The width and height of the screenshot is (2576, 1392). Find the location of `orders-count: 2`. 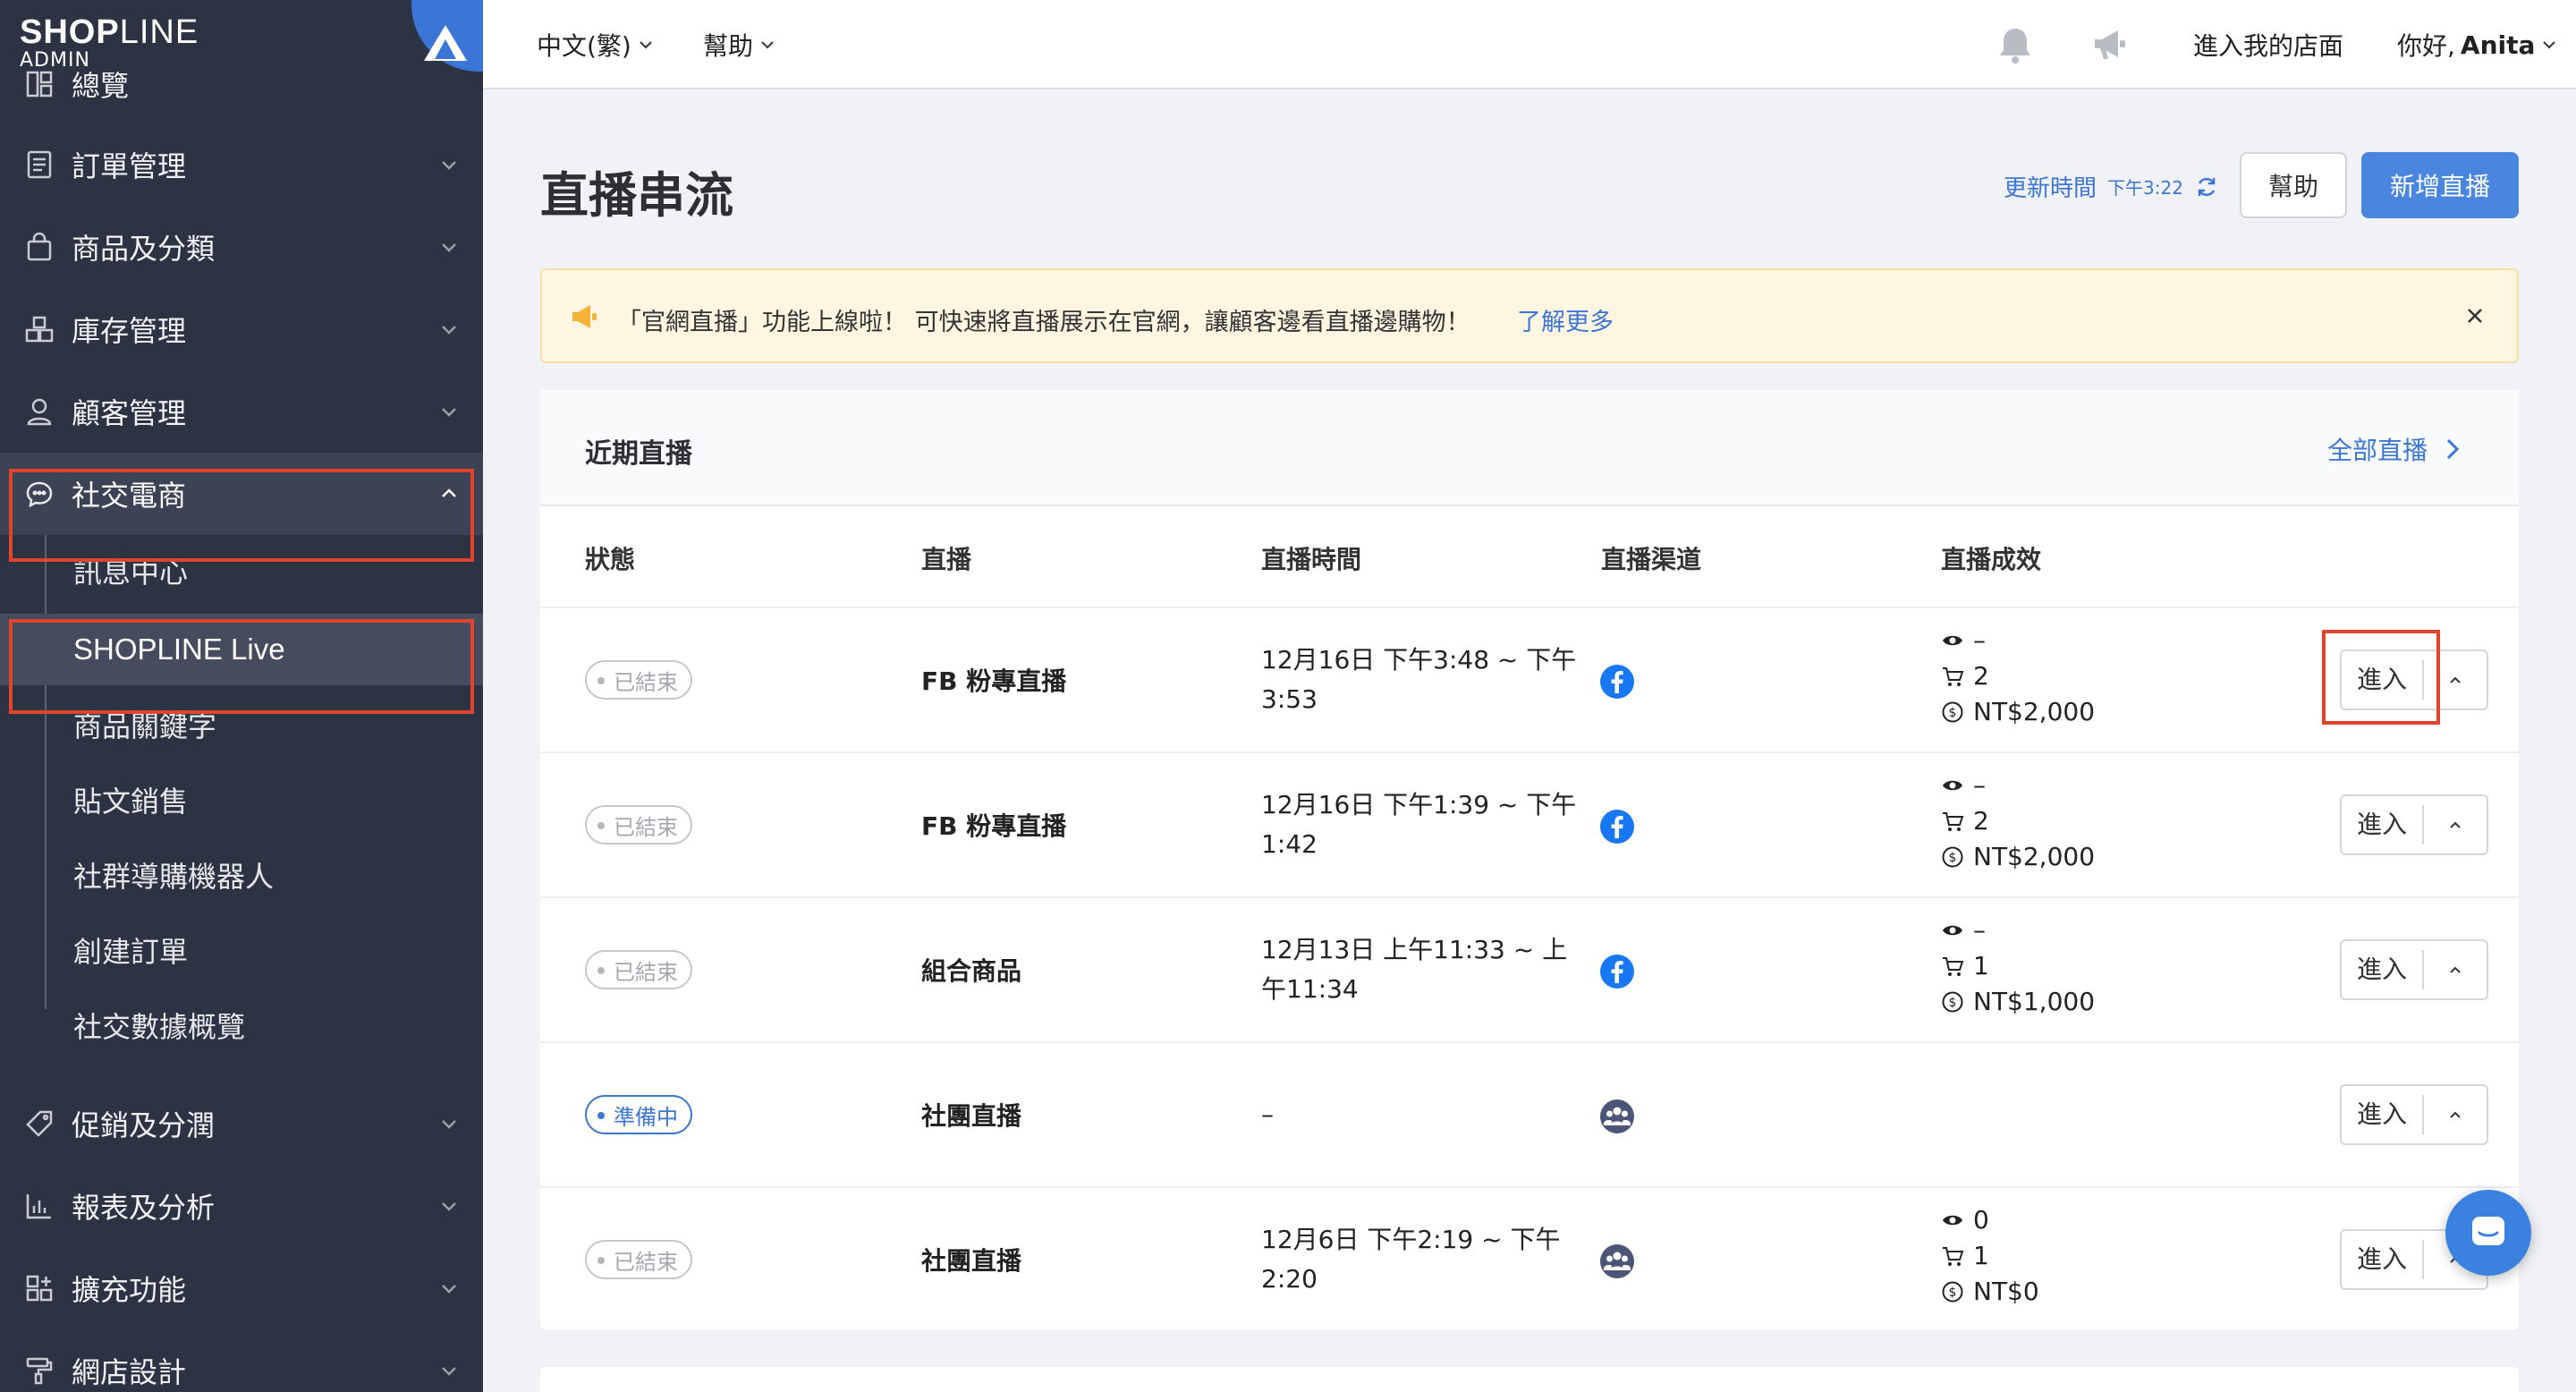

orders-count: 2 is located at coordinates (1981, 821).